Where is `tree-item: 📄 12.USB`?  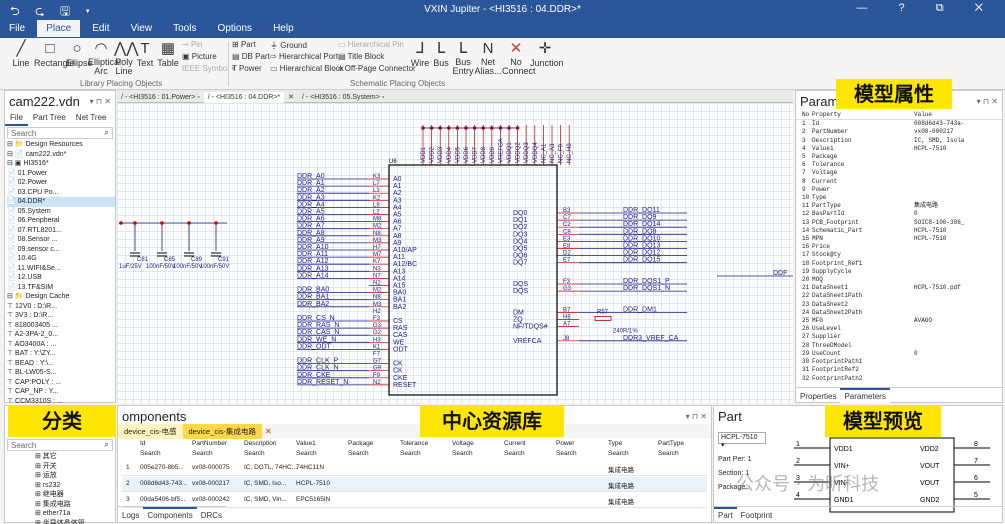
tree-item: 📄 12.USB is located at coordinates (61, 278).